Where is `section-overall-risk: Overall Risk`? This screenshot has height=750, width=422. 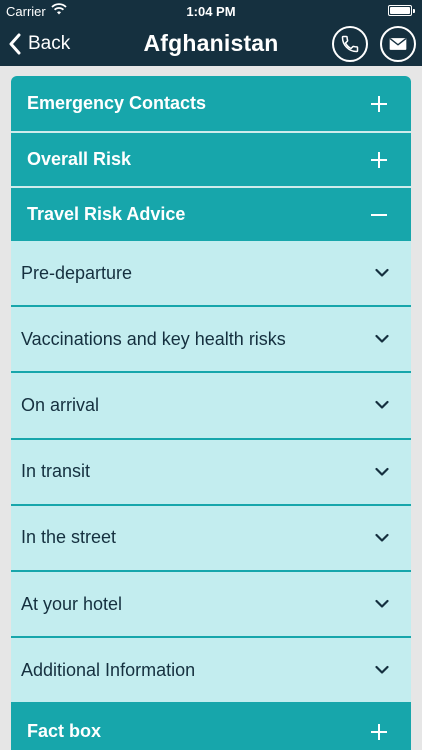
section-overall-risk: Overall Risk is located at coordinates (211, 158).